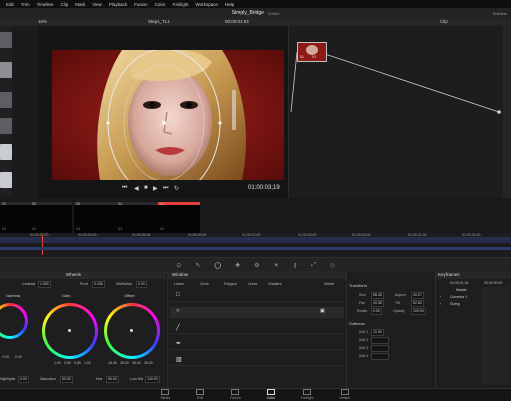 Image resolution: width=511 pixels, height=401 pixels. I want to click on opacity-field: 100.00, so click(418, 311).